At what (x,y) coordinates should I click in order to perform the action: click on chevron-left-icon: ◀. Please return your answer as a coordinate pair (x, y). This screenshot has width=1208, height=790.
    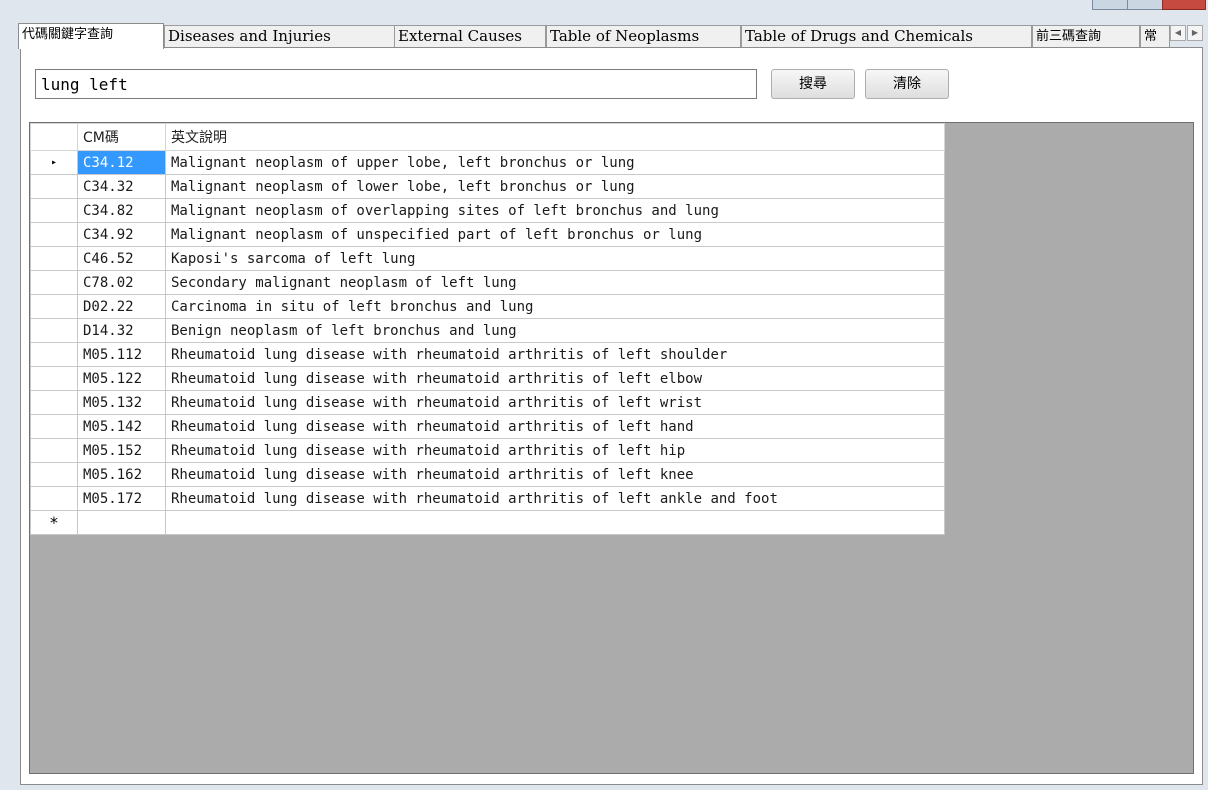
    Looking at the image, I should click on (1178, 33).